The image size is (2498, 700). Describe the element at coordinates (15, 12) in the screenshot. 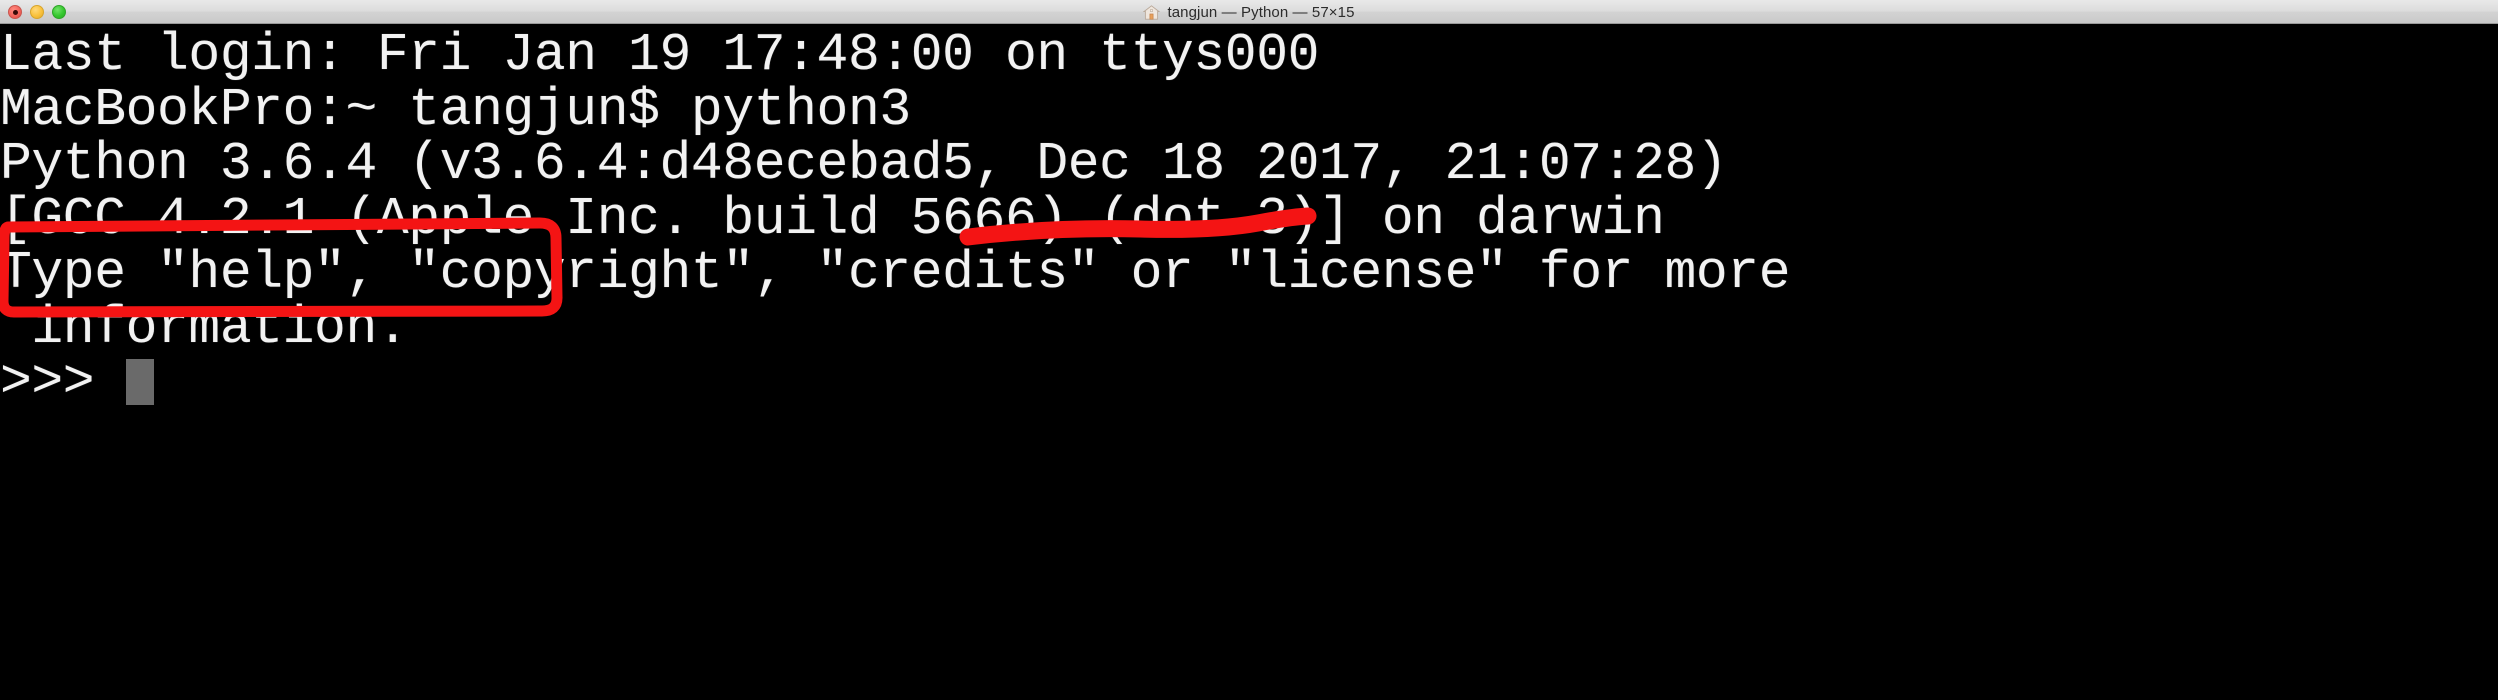

I see `close-button` at that location.